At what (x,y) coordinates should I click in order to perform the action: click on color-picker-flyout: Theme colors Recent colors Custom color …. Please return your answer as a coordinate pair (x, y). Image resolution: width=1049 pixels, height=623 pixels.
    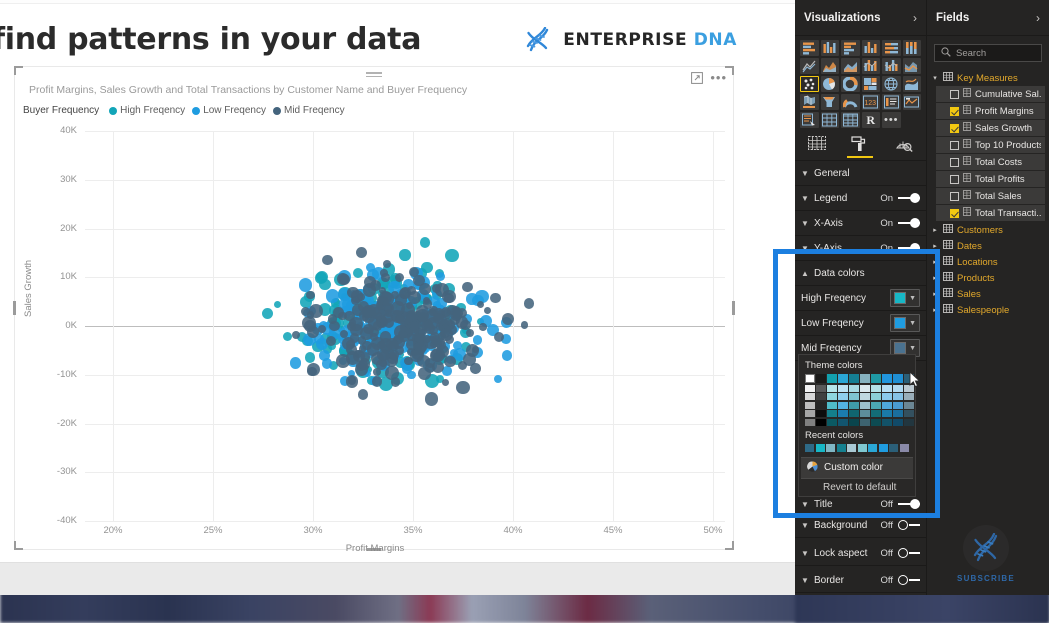
    Looking at the image, I should click on (859, 425).